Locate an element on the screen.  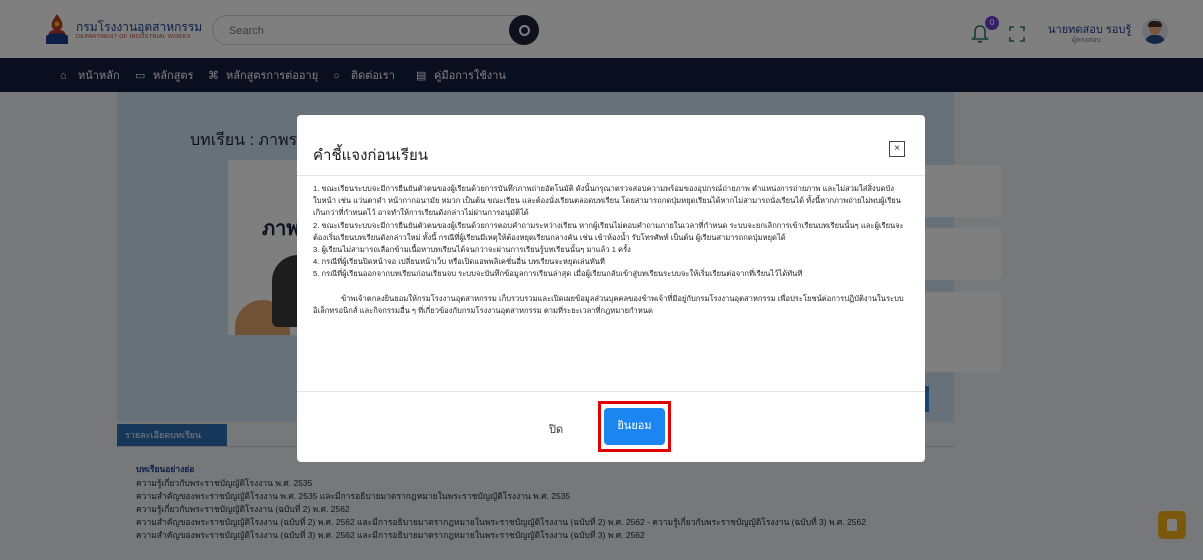
accept-button: ยินยอม is located at coordinates (634, 426).